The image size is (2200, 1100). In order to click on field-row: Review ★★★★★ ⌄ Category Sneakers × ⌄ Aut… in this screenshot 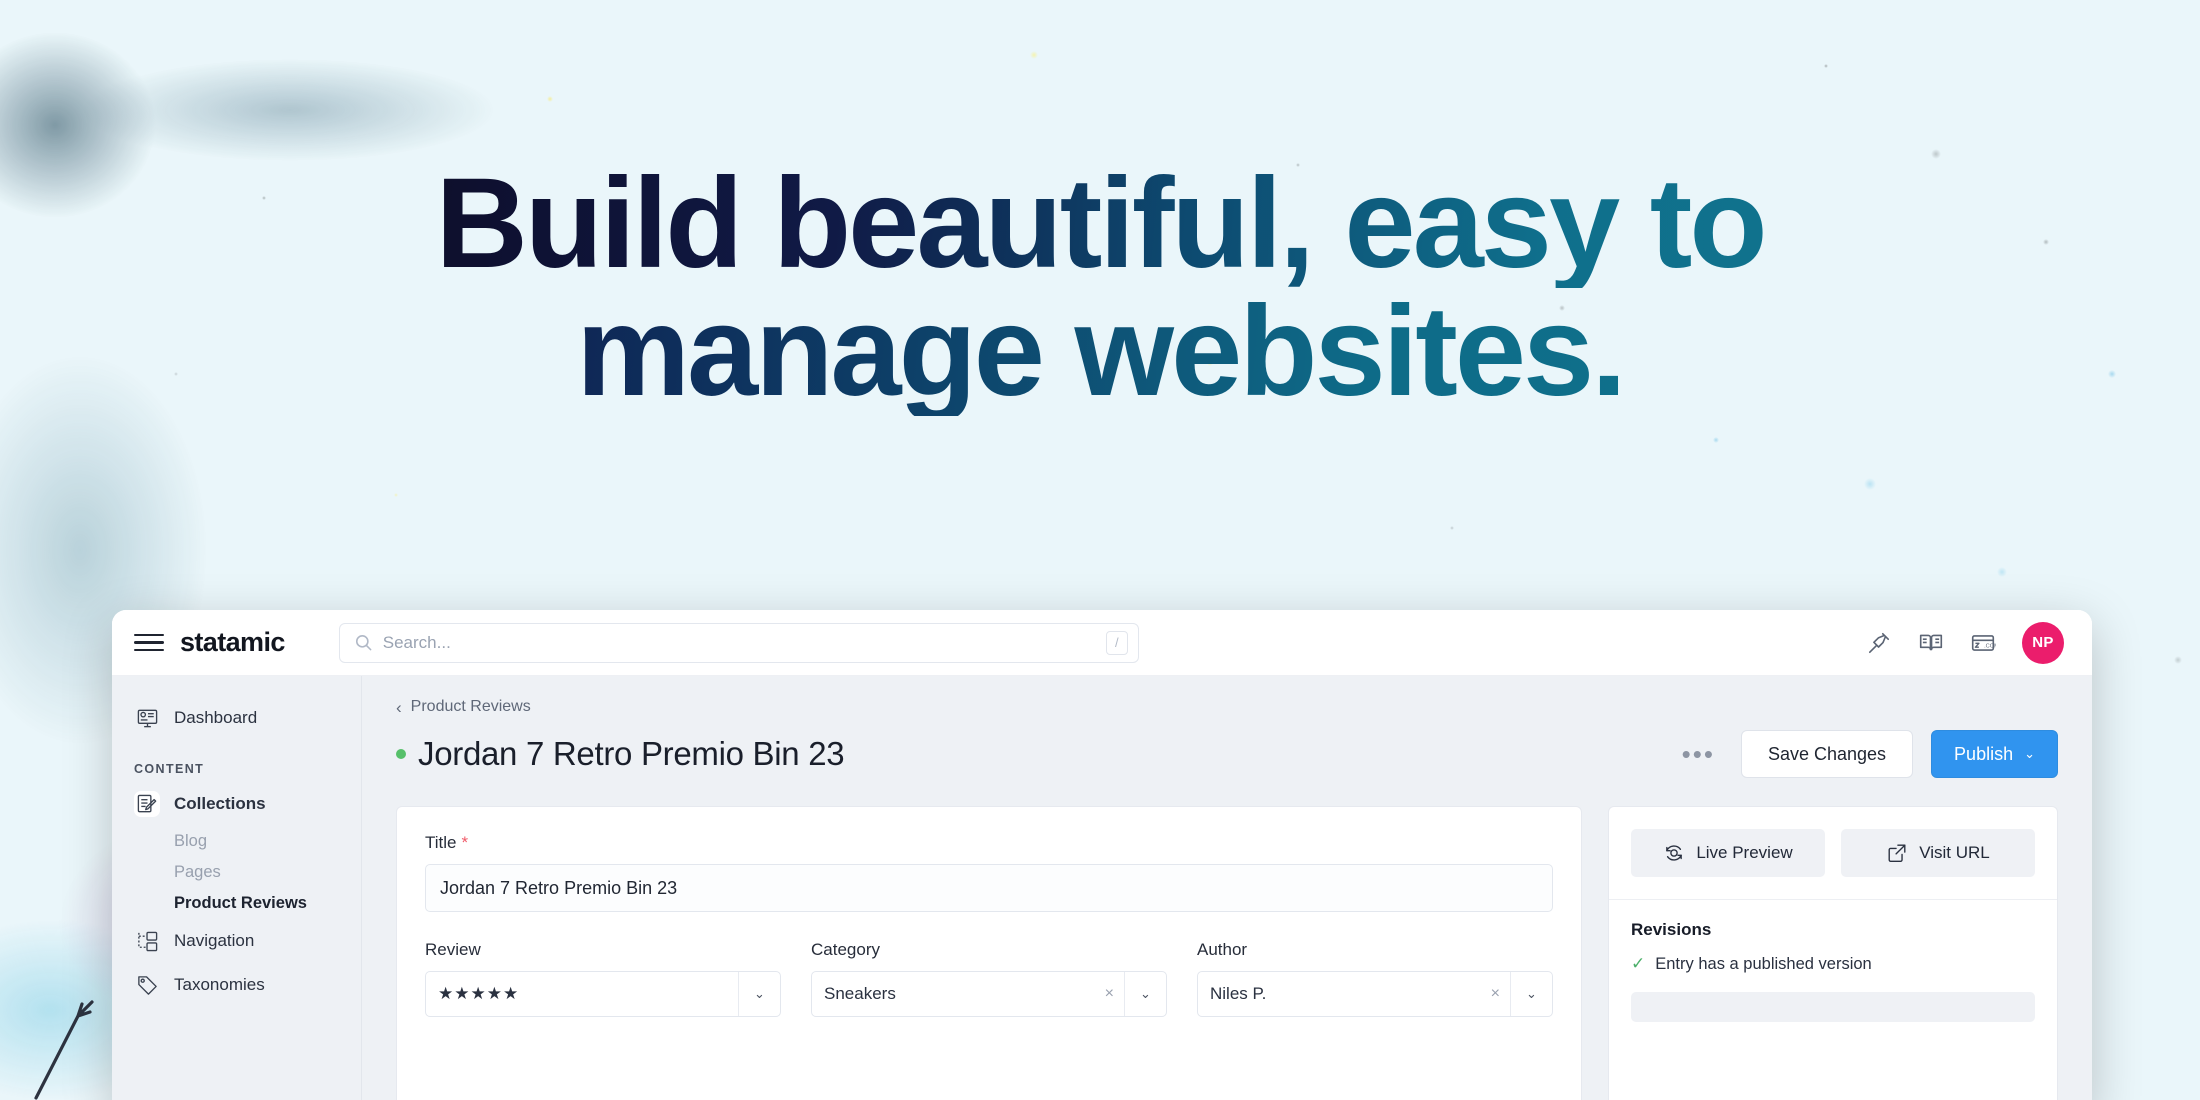, I will do `click(989, 978)`.